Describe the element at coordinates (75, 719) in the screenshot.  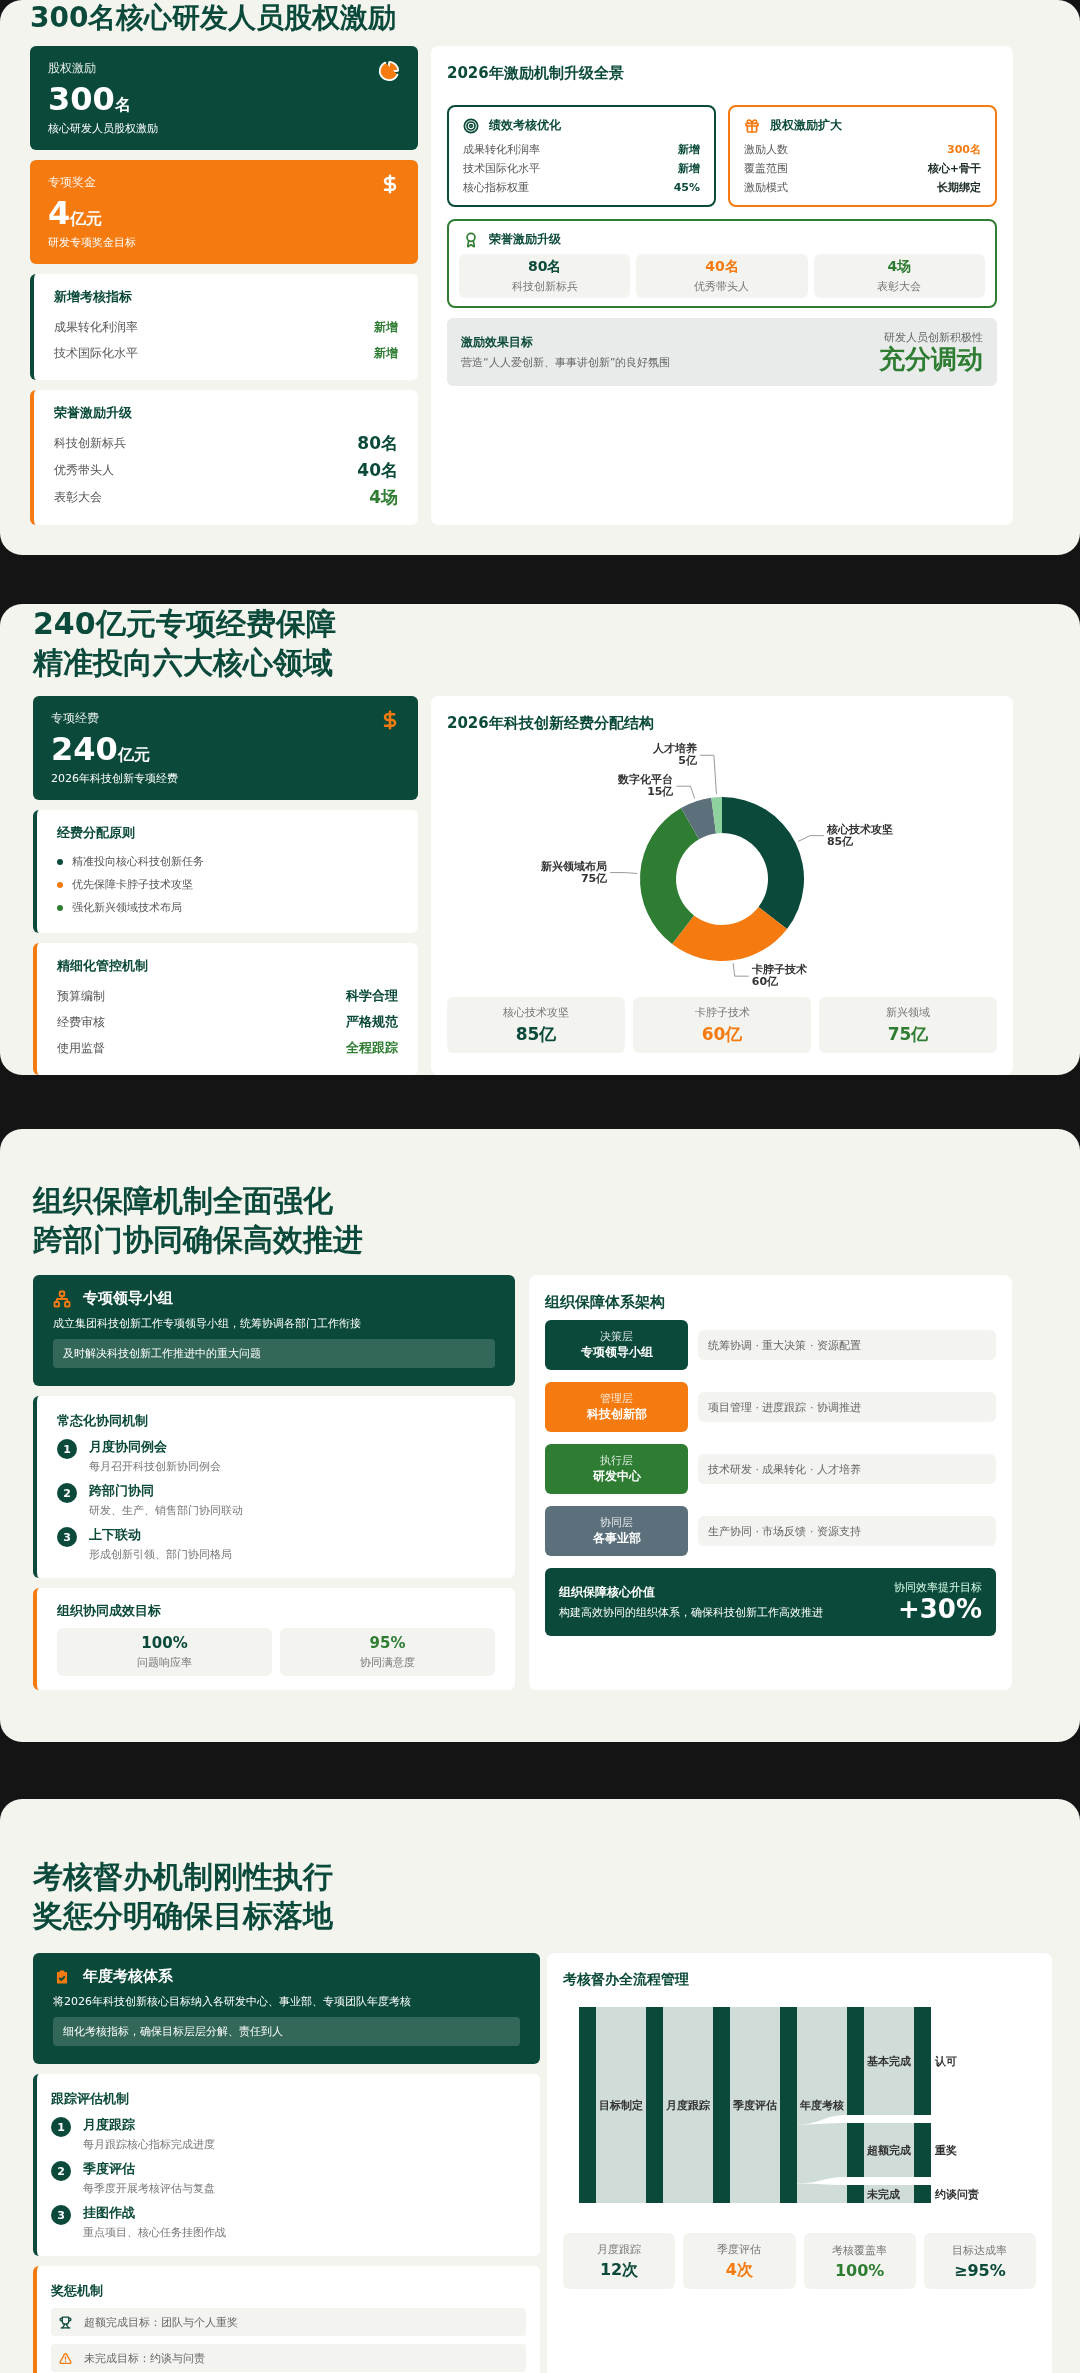
I see `kpi-label: 专项经费` at that location.